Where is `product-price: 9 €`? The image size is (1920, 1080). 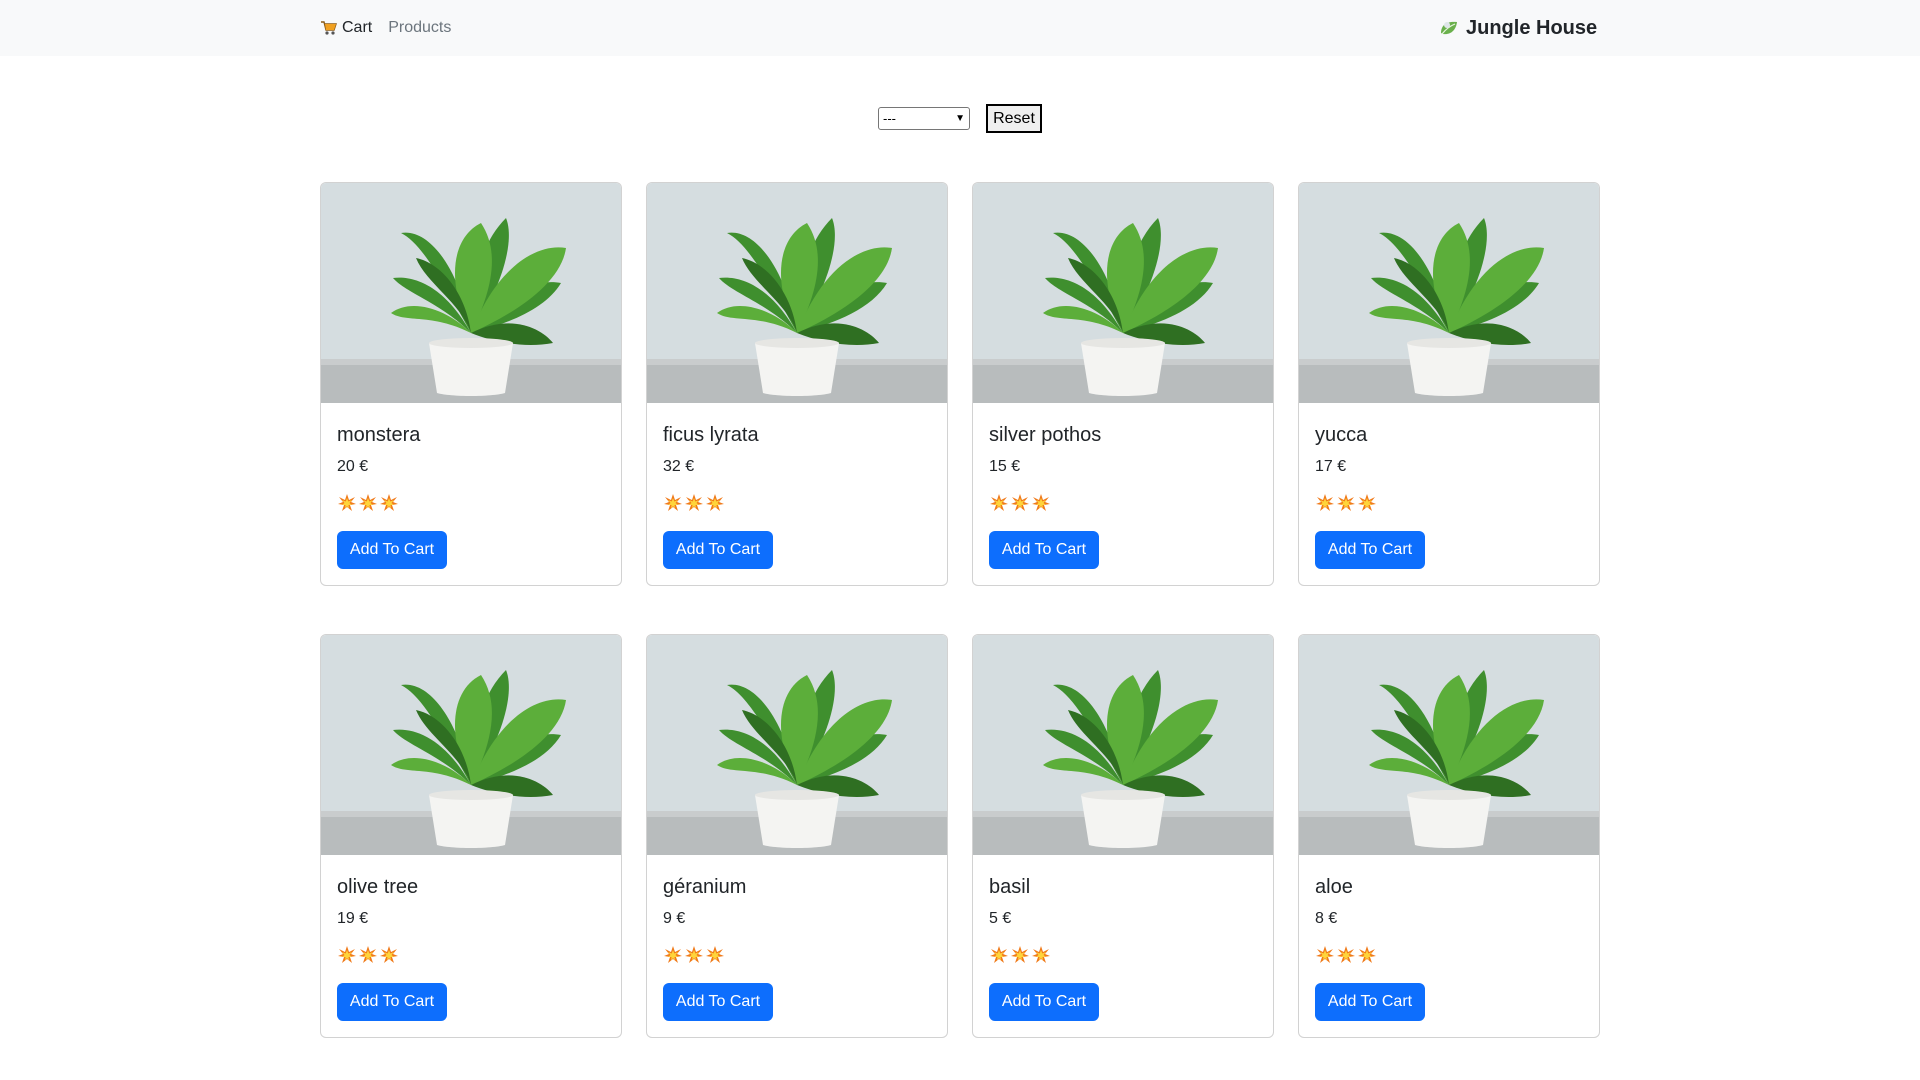 product-price: 9 € is located at coordinates (674, 918).